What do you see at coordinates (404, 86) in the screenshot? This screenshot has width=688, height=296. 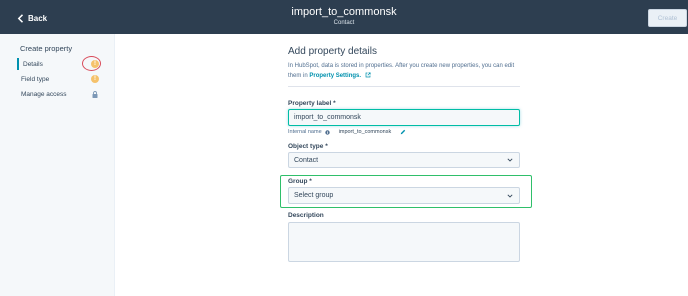 I see `divider` at bounding box center [404, 86].